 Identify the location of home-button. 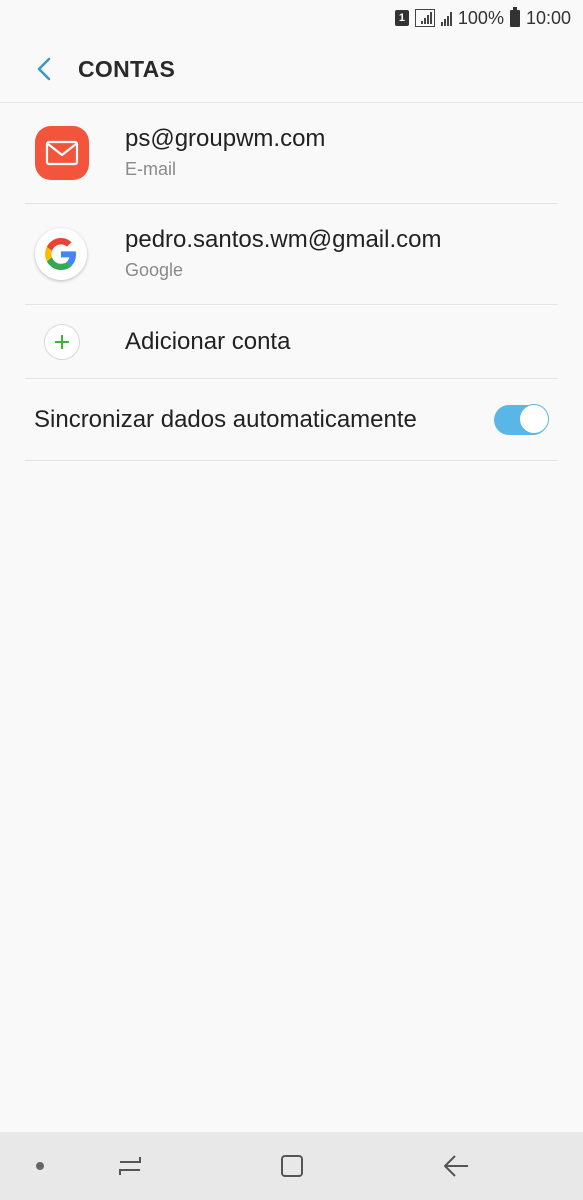
(292, 1166).